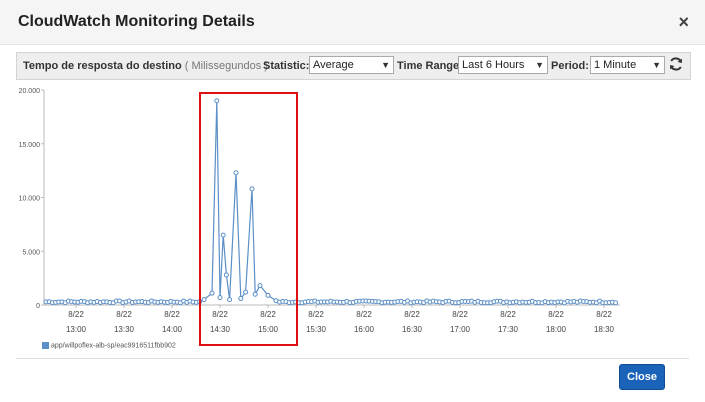 This screenshot has height=402, width=705. I want to click on y-tick-label: 5.000, so click(31, 252).